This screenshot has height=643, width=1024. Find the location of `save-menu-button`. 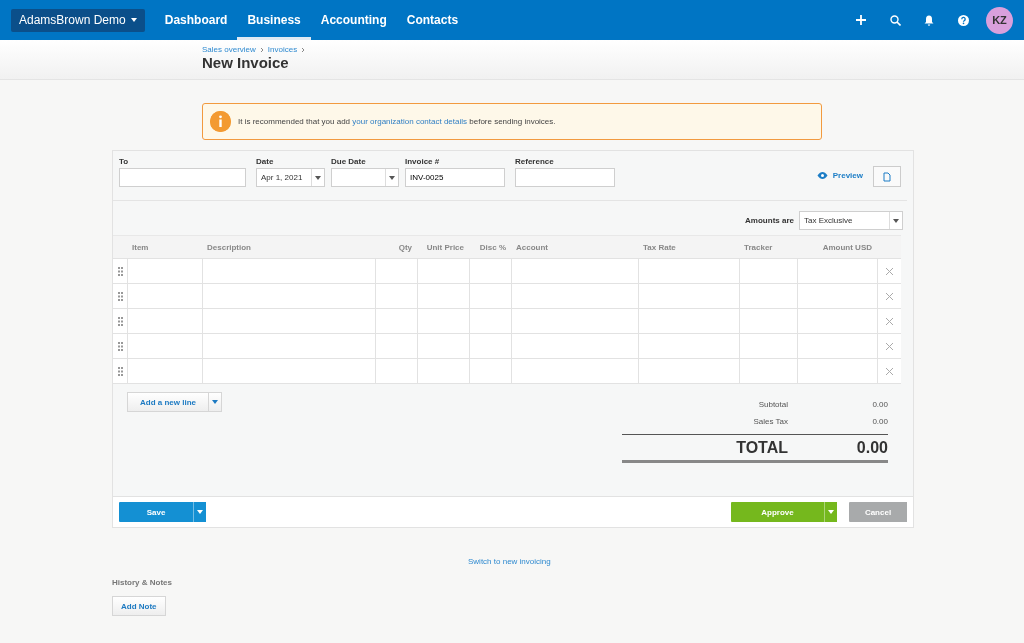

save-menu-button is located at coordinates (199, 512).